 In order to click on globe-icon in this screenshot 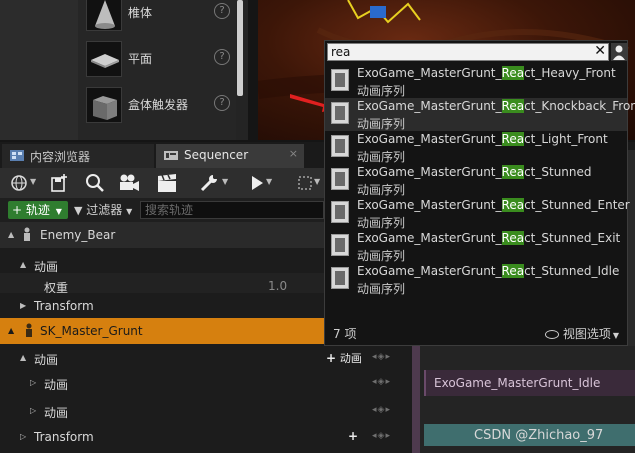, I will do `click(19, 183)`.